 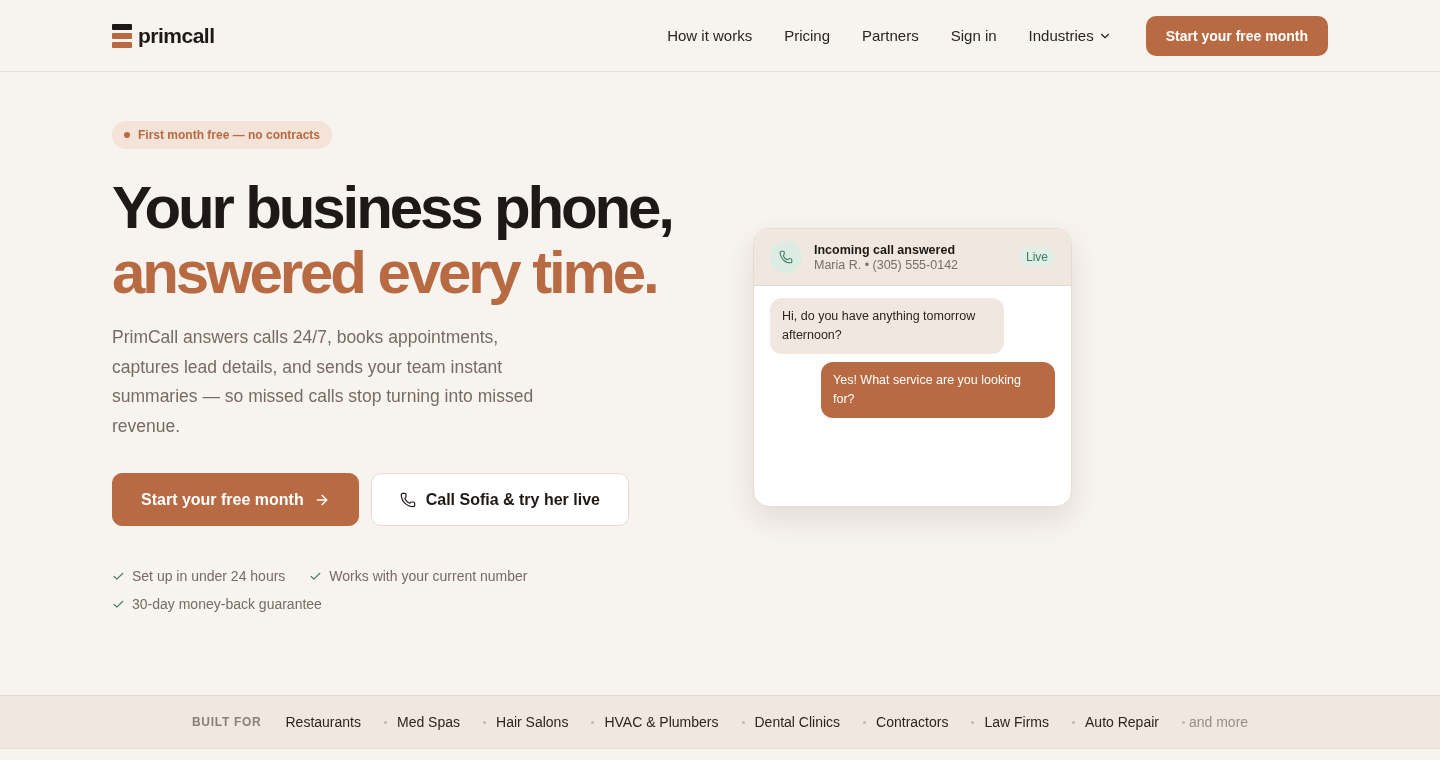 I want to click on industry-name: Dental Clinics, so click(x=797, y=722).